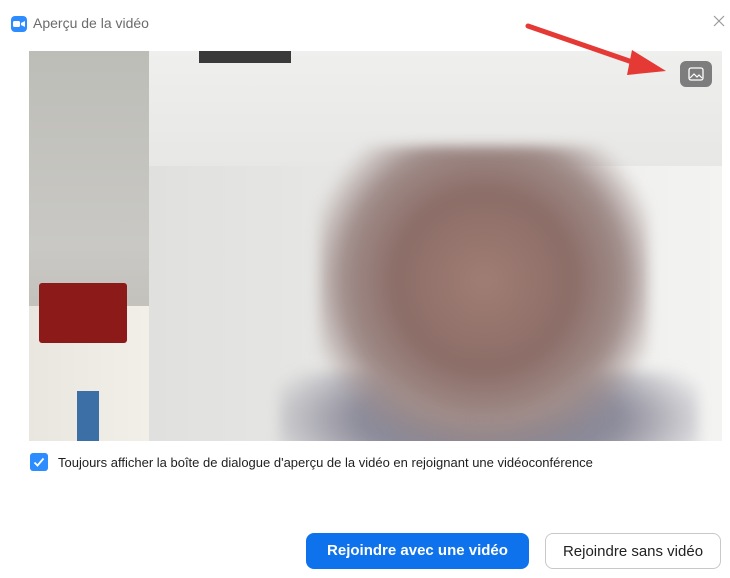  I want to click on annotation-arrow-icon, so click(595, 49).